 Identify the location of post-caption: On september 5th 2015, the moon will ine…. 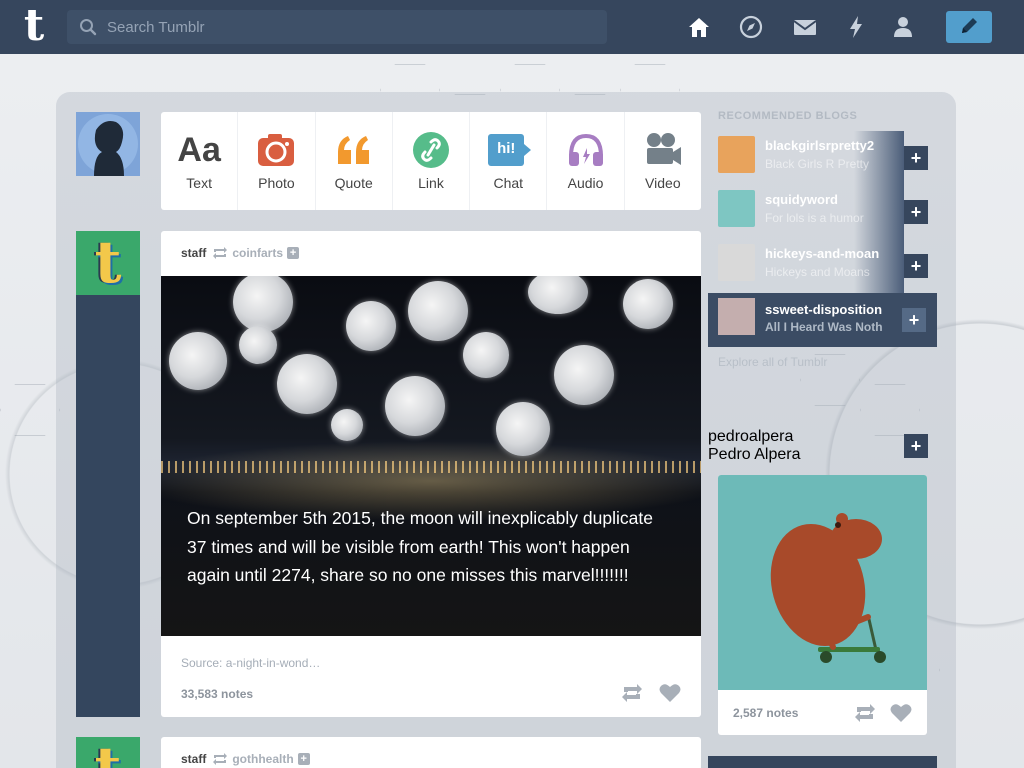
(420, 546).